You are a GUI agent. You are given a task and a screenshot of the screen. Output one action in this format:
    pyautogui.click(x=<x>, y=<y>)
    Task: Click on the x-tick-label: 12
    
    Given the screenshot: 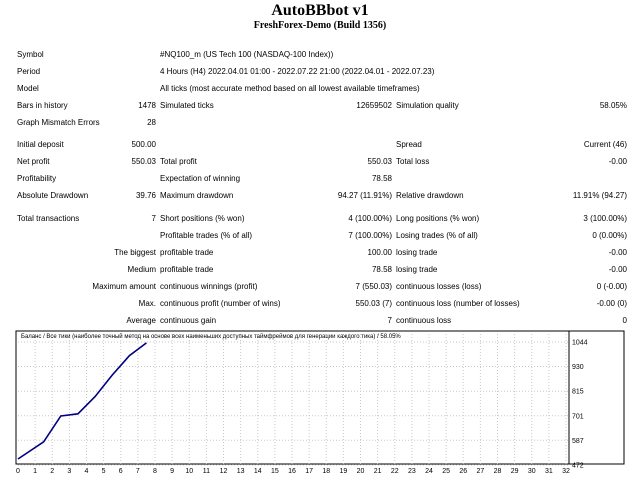 What is the action you would take?
    pyautogui.click(x=224, y=471)
    